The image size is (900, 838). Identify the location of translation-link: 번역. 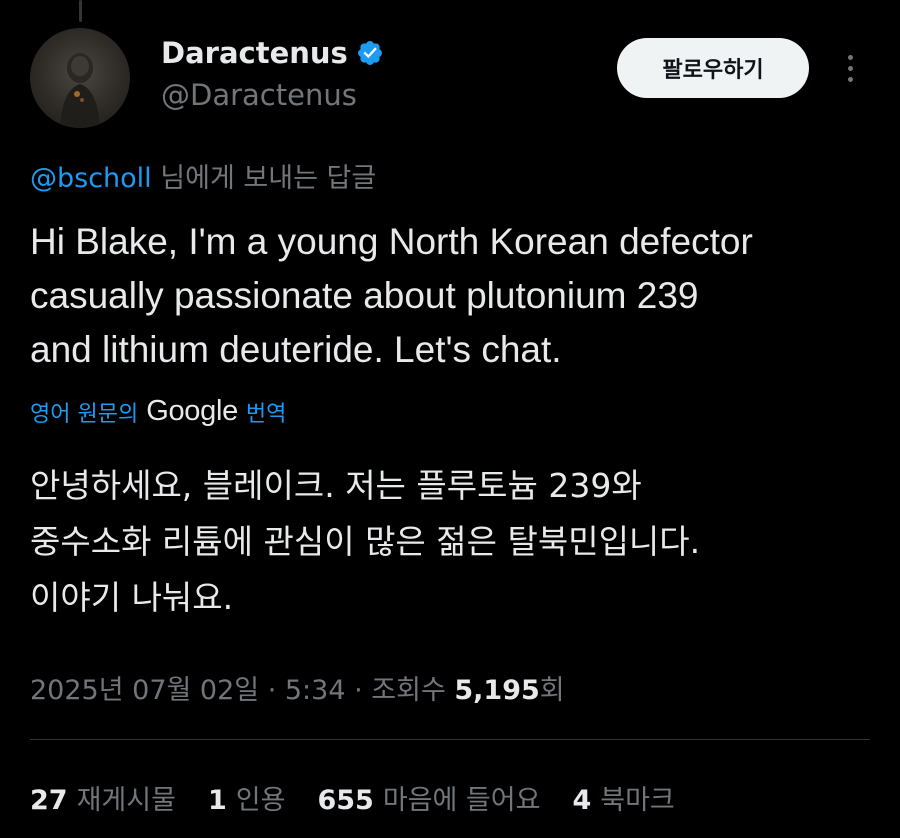
(266, 412).